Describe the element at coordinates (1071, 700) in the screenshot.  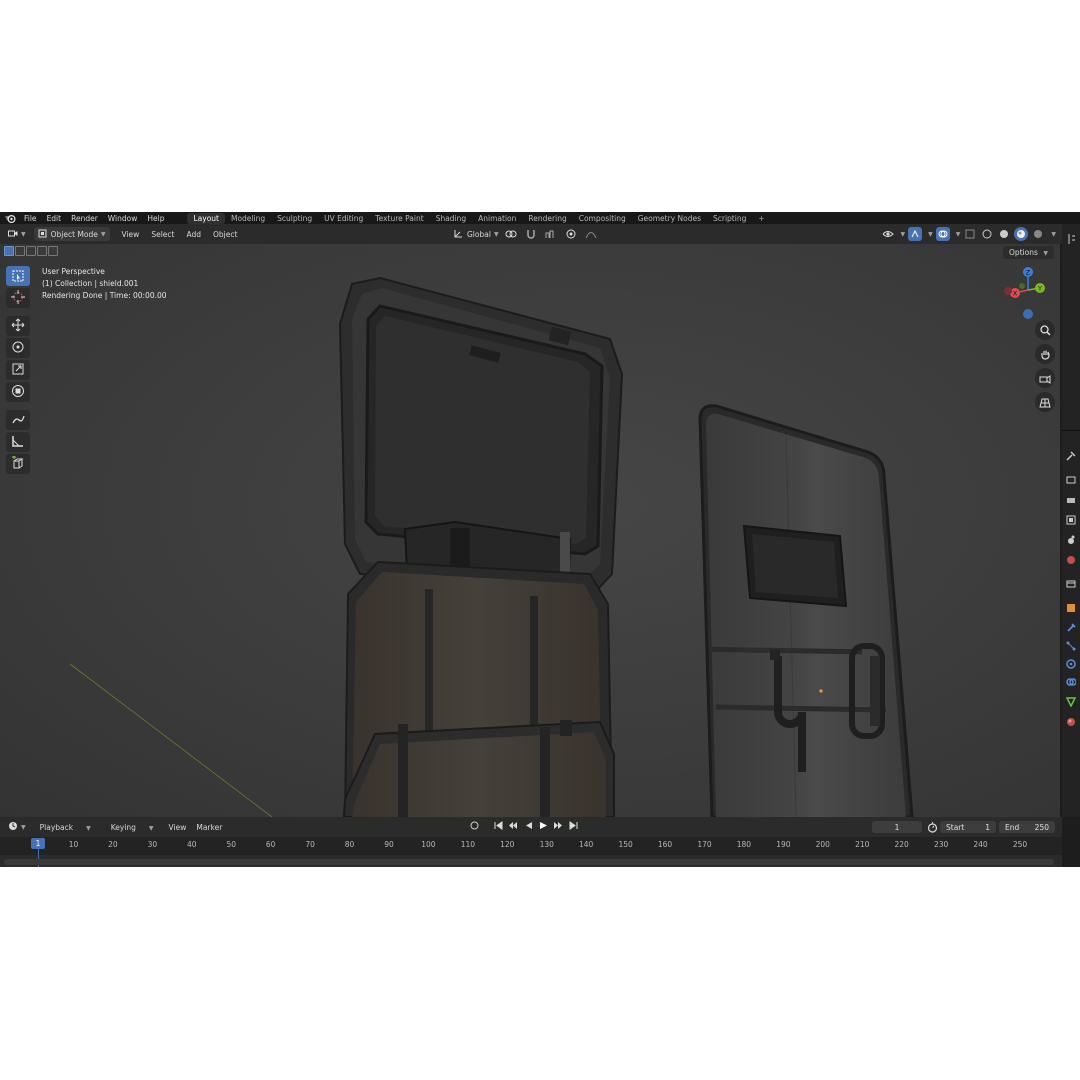
I see `data-properties-icon` at that location.